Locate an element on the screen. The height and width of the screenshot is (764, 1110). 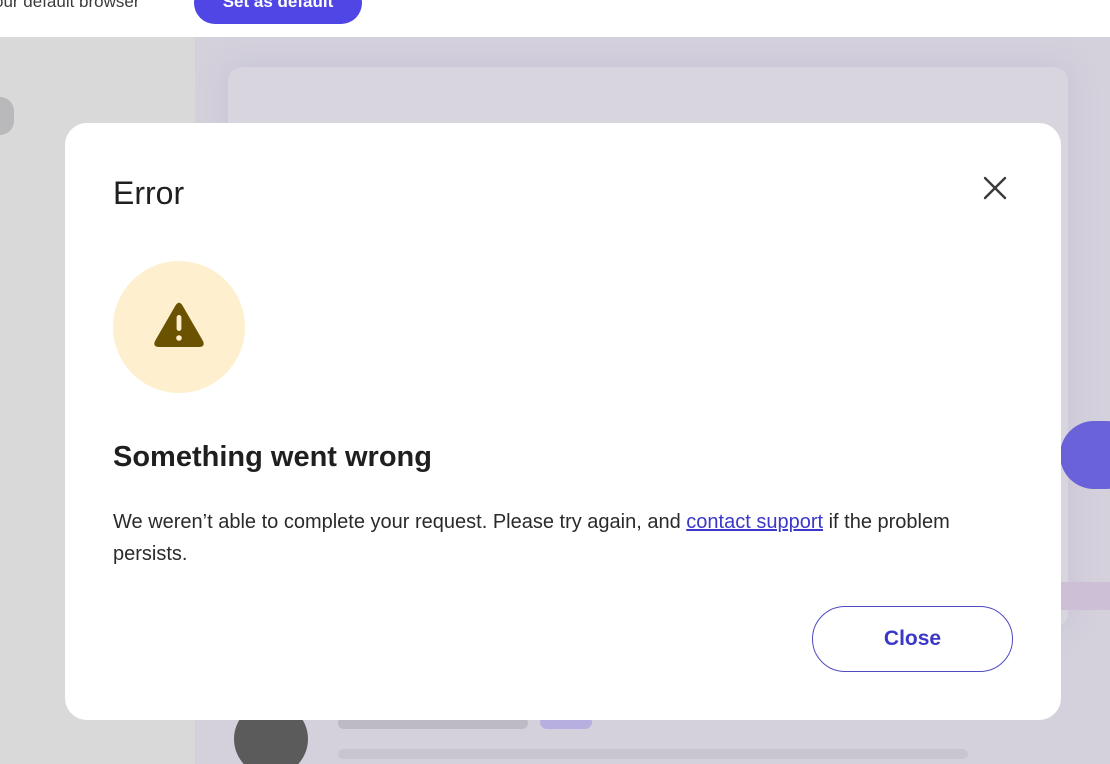
warning-badge is located at coordinates (179, 327).